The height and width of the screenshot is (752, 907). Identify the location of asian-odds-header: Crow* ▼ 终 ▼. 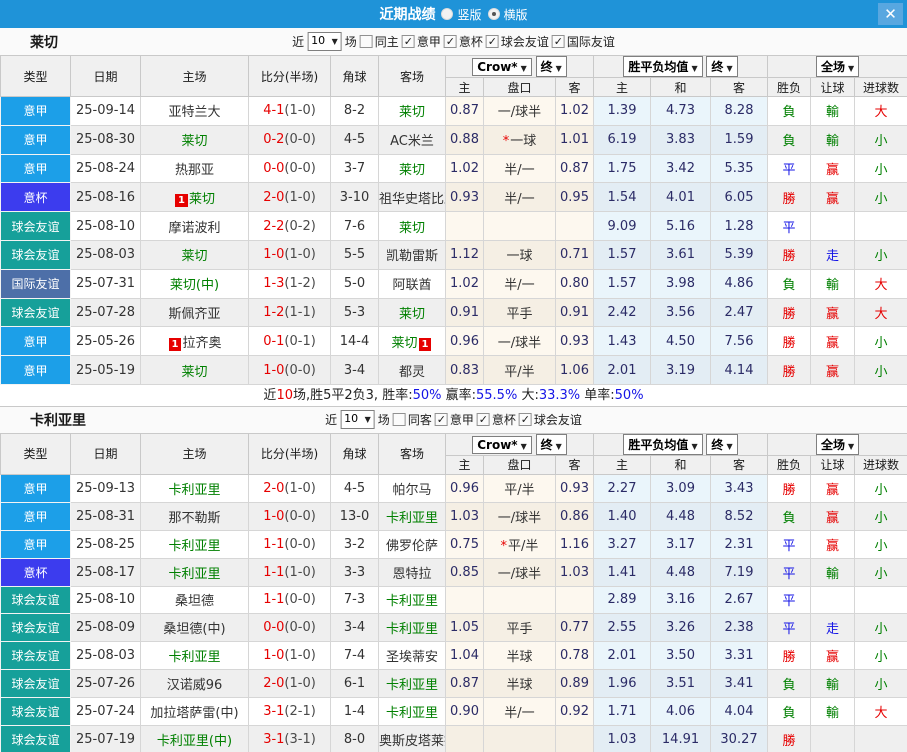
(519, 66).